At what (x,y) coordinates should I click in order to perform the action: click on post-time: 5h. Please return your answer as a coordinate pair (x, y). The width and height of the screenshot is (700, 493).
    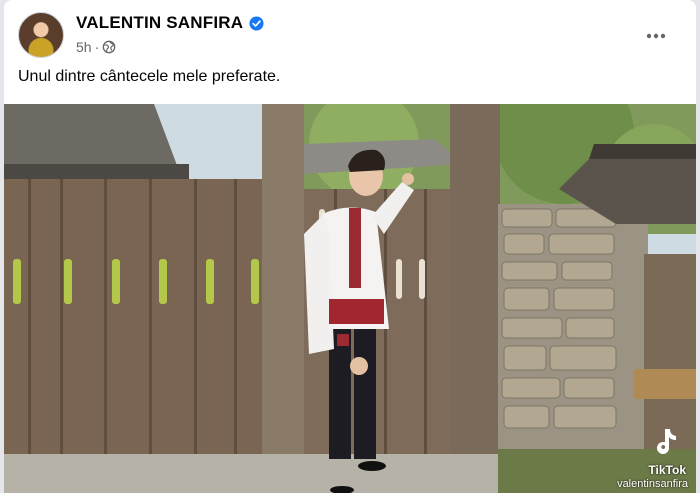
    Looking at the image, I should click on (84, 47).